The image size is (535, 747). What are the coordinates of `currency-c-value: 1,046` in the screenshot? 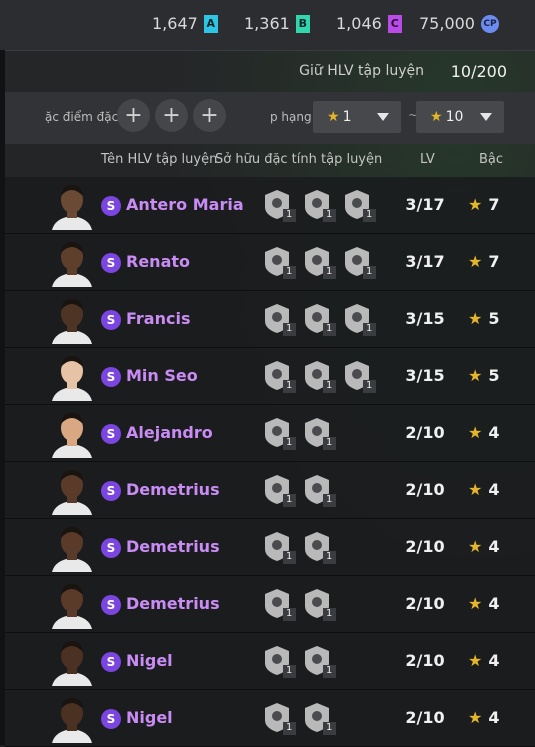 It's located at (359, 23).